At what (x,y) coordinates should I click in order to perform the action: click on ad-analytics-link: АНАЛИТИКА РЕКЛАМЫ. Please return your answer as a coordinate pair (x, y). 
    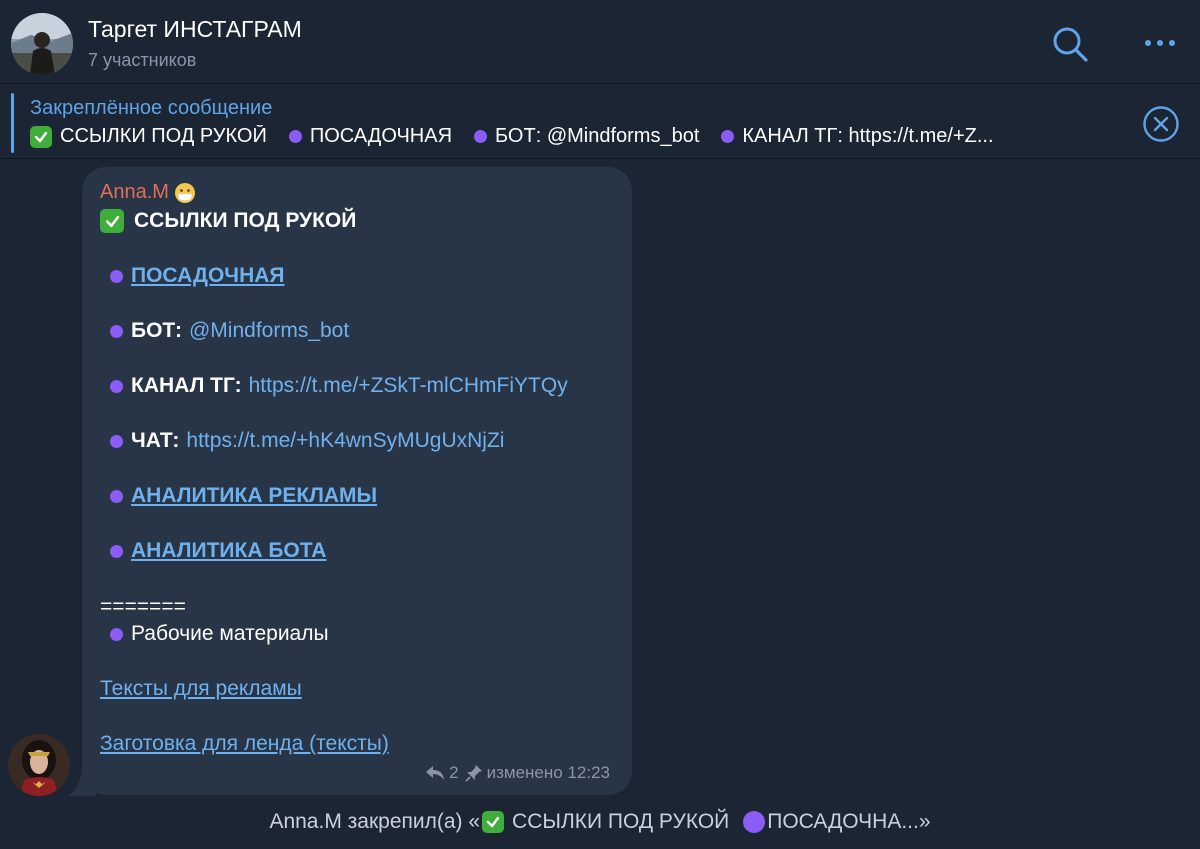
    Looking at the image, I should click on (254, 496).